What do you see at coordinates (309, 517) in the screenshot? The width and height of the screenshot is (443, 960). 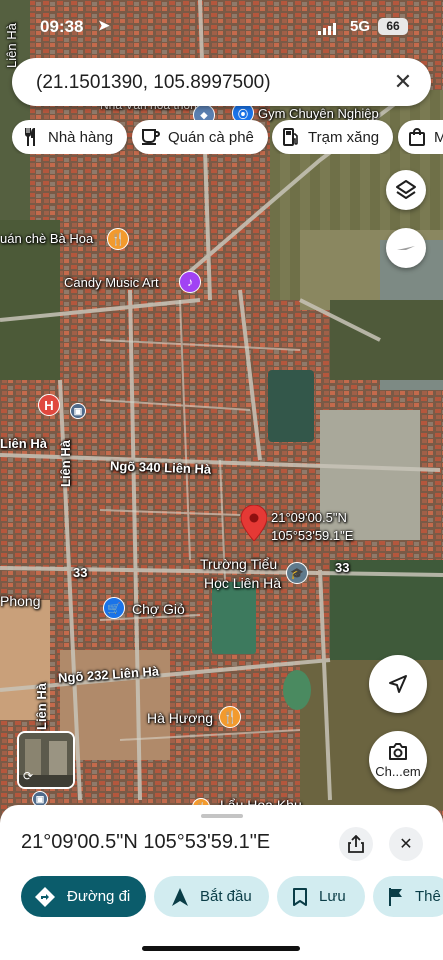 I see `map-label-pin-lat: 21°09'00.5"N` at bounding box center [309, 517].